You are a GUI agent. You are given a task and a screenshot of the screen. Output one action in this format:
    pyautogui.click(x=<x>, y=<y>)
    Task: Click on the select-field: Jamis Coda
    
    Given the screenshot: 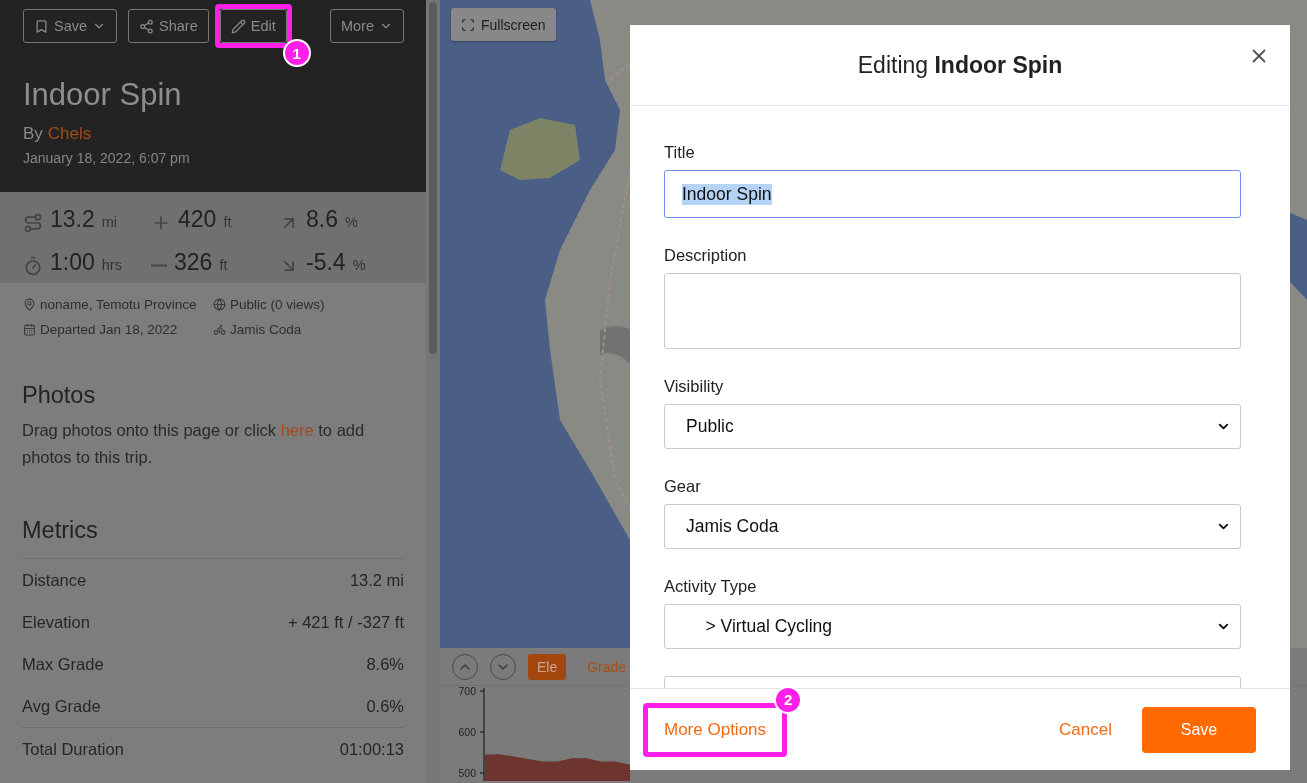 What is the action you would take?
    pyautogui.click(x=952, y=526)
    